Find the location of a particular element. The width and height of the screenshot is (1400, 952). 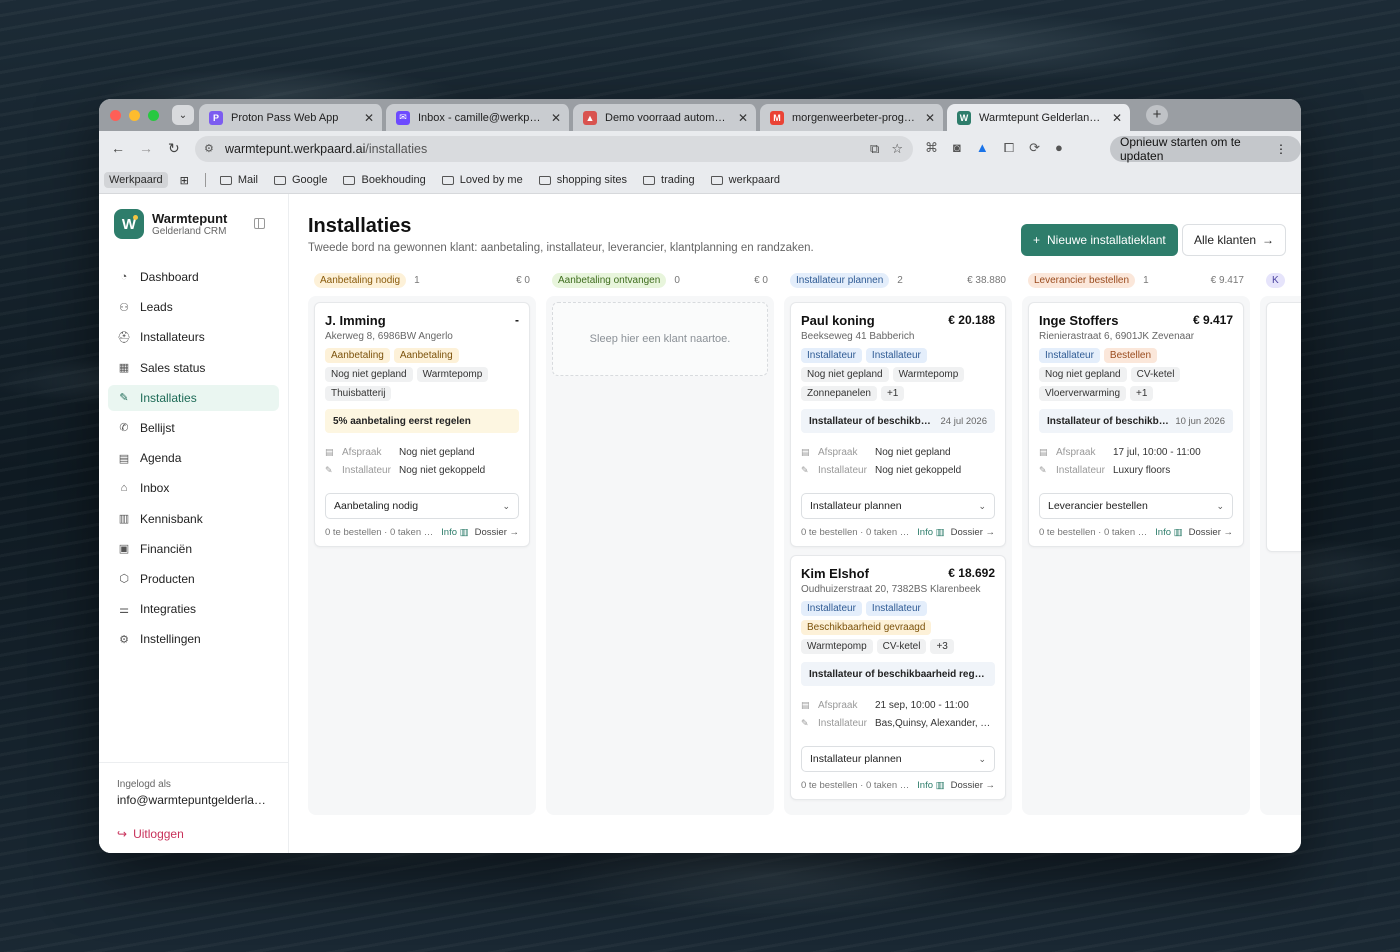

plug-icon: ⚌ is located at coordinates (124, 609).